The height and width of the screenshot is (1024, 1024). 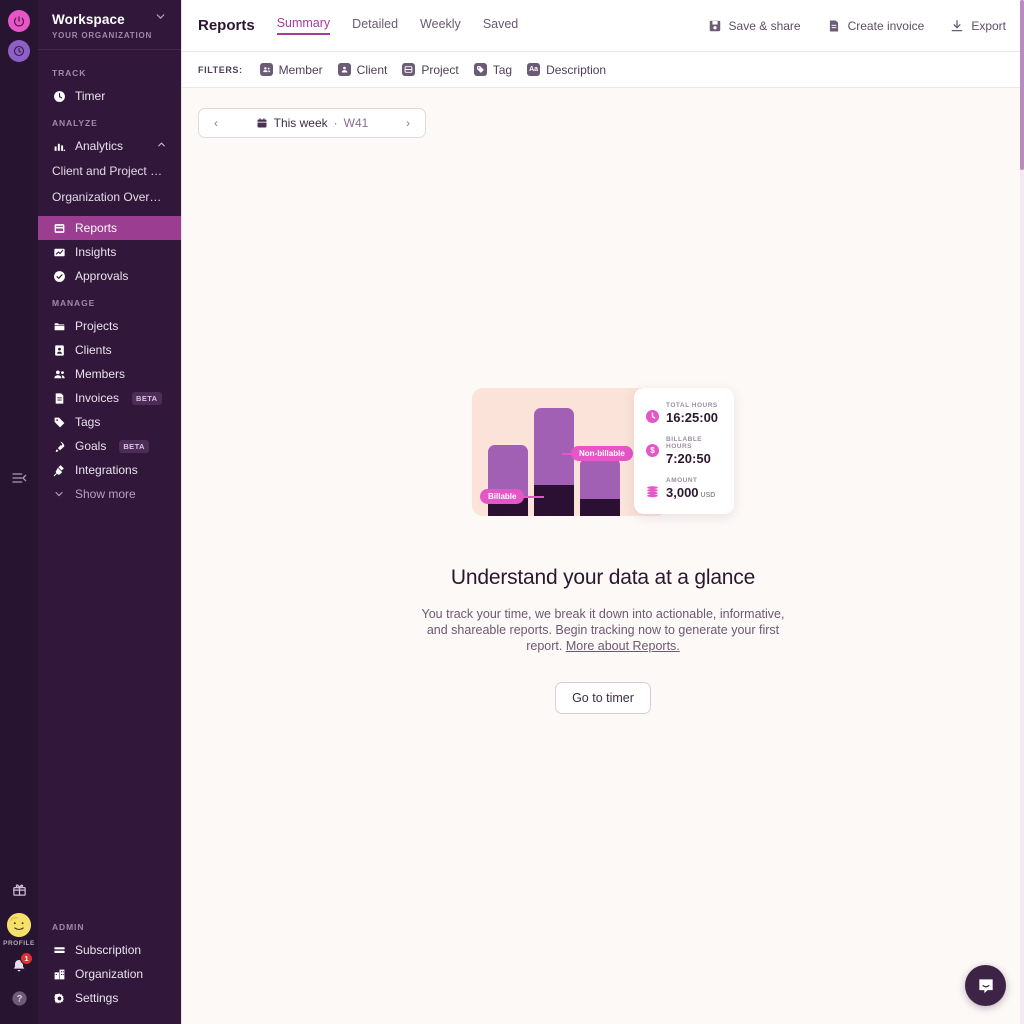 I want to click on tab-weekly: Weekly, so click(x=440, y=25).